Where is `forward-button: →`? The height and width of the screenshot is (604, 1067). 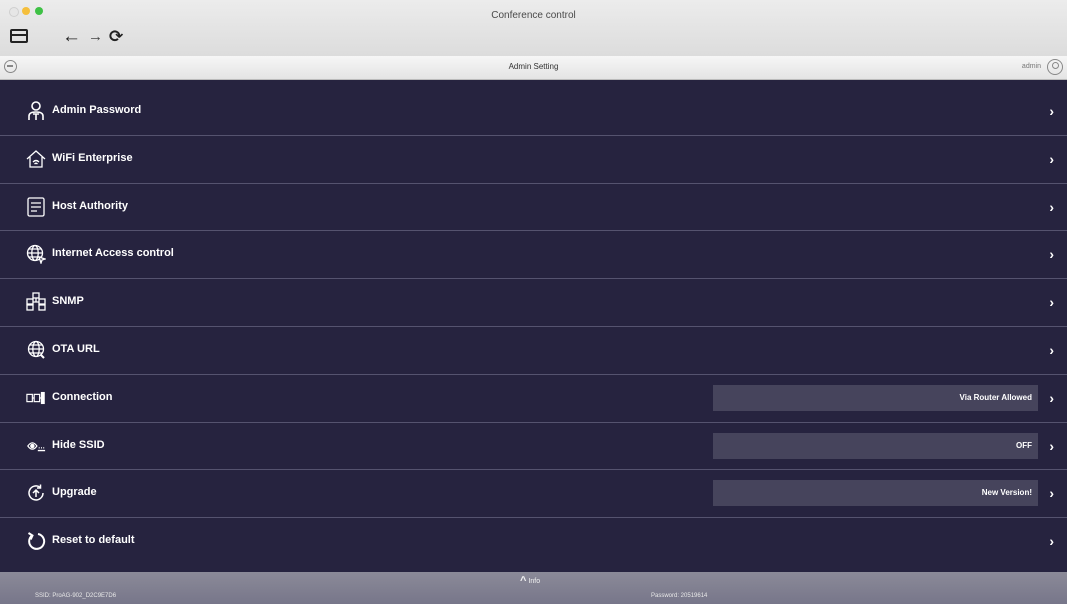 forward-button: → is located at coordinates (95, 37).